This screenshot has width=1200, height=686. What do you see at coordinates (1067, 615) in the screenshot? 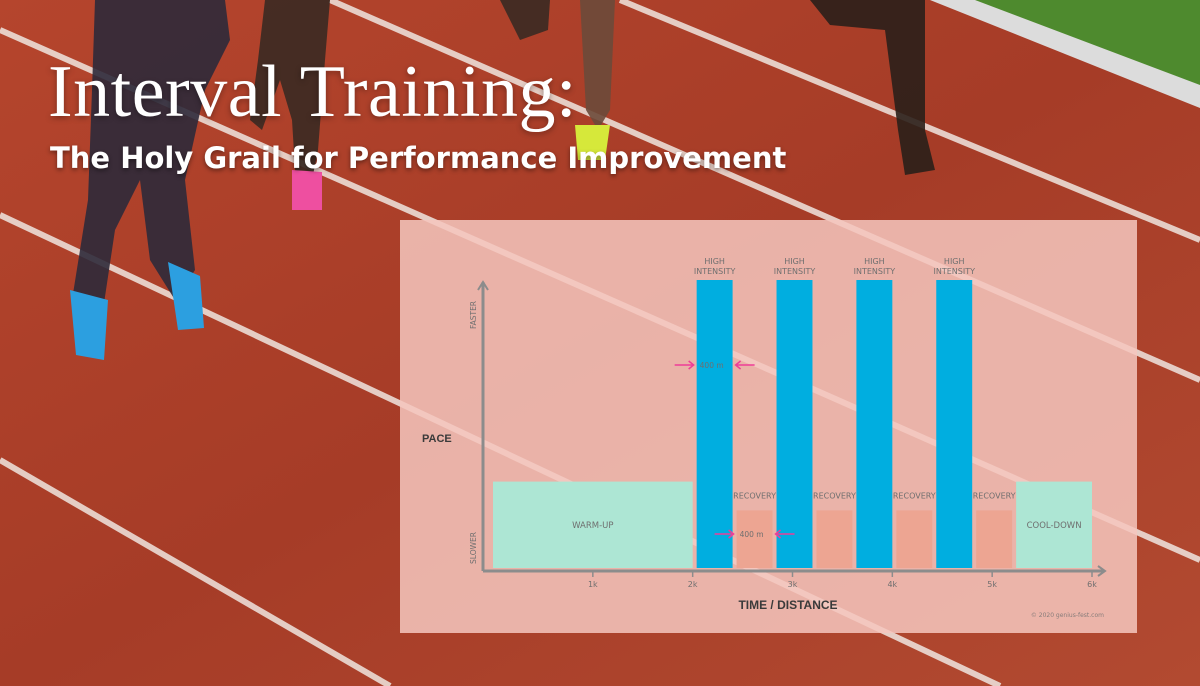
I see `copyright-credit: © 2020 genius-fest.com` at bounding box center [1067, 615].